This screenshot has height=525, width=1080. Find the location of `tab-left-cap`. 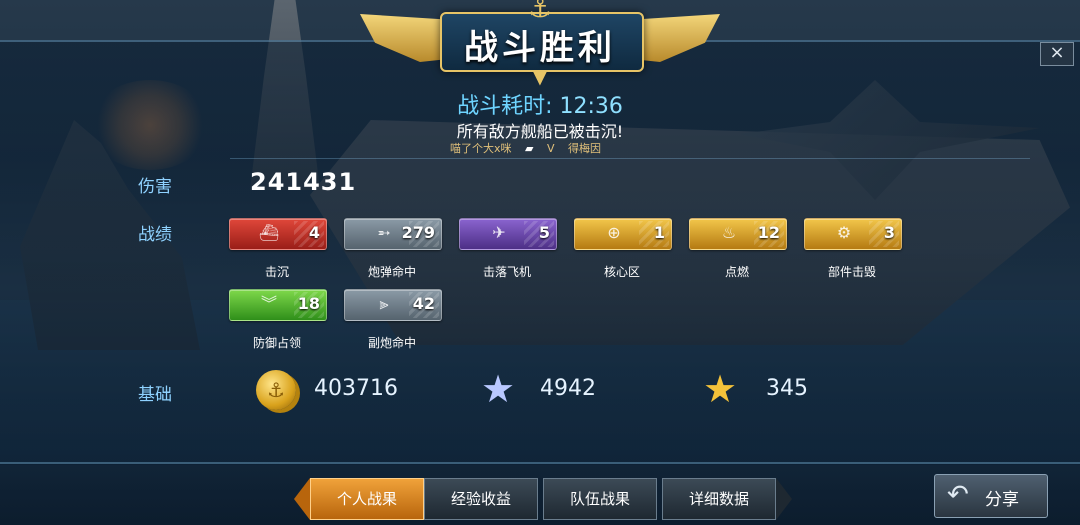

tab-left-cap is located at coordinates (302, 499).